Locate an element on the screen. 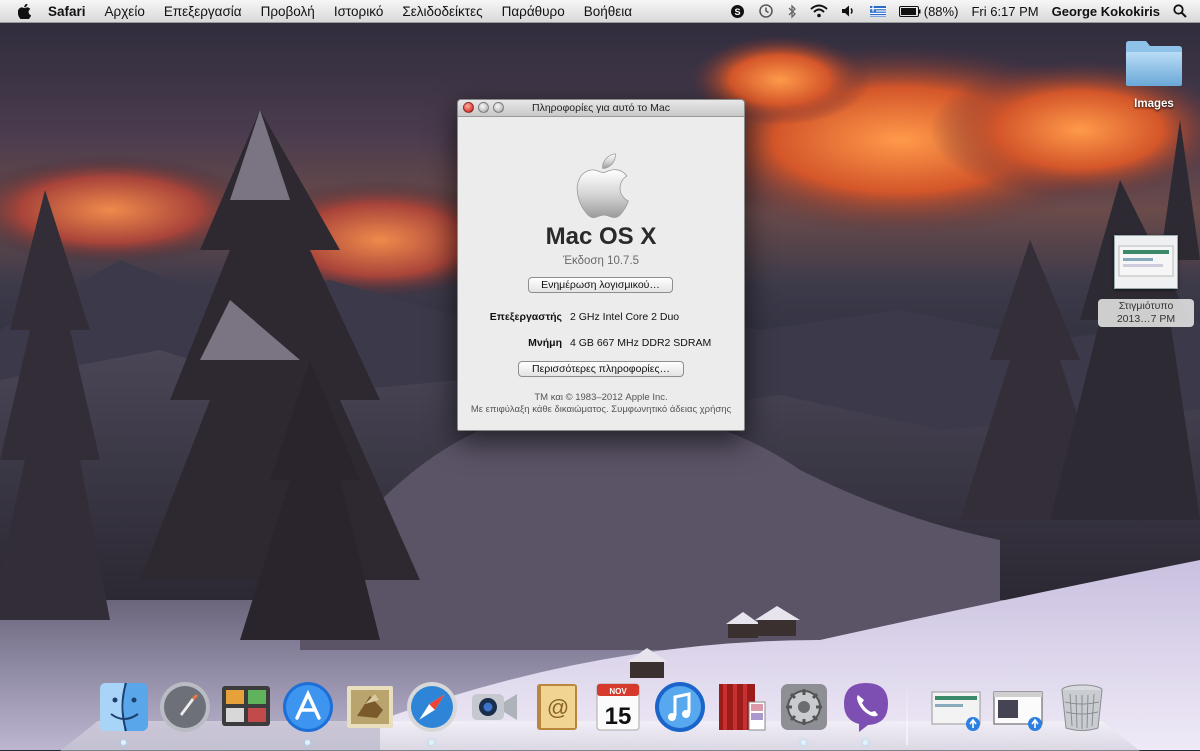  folder-icon is located at coordinates (1154, 63).